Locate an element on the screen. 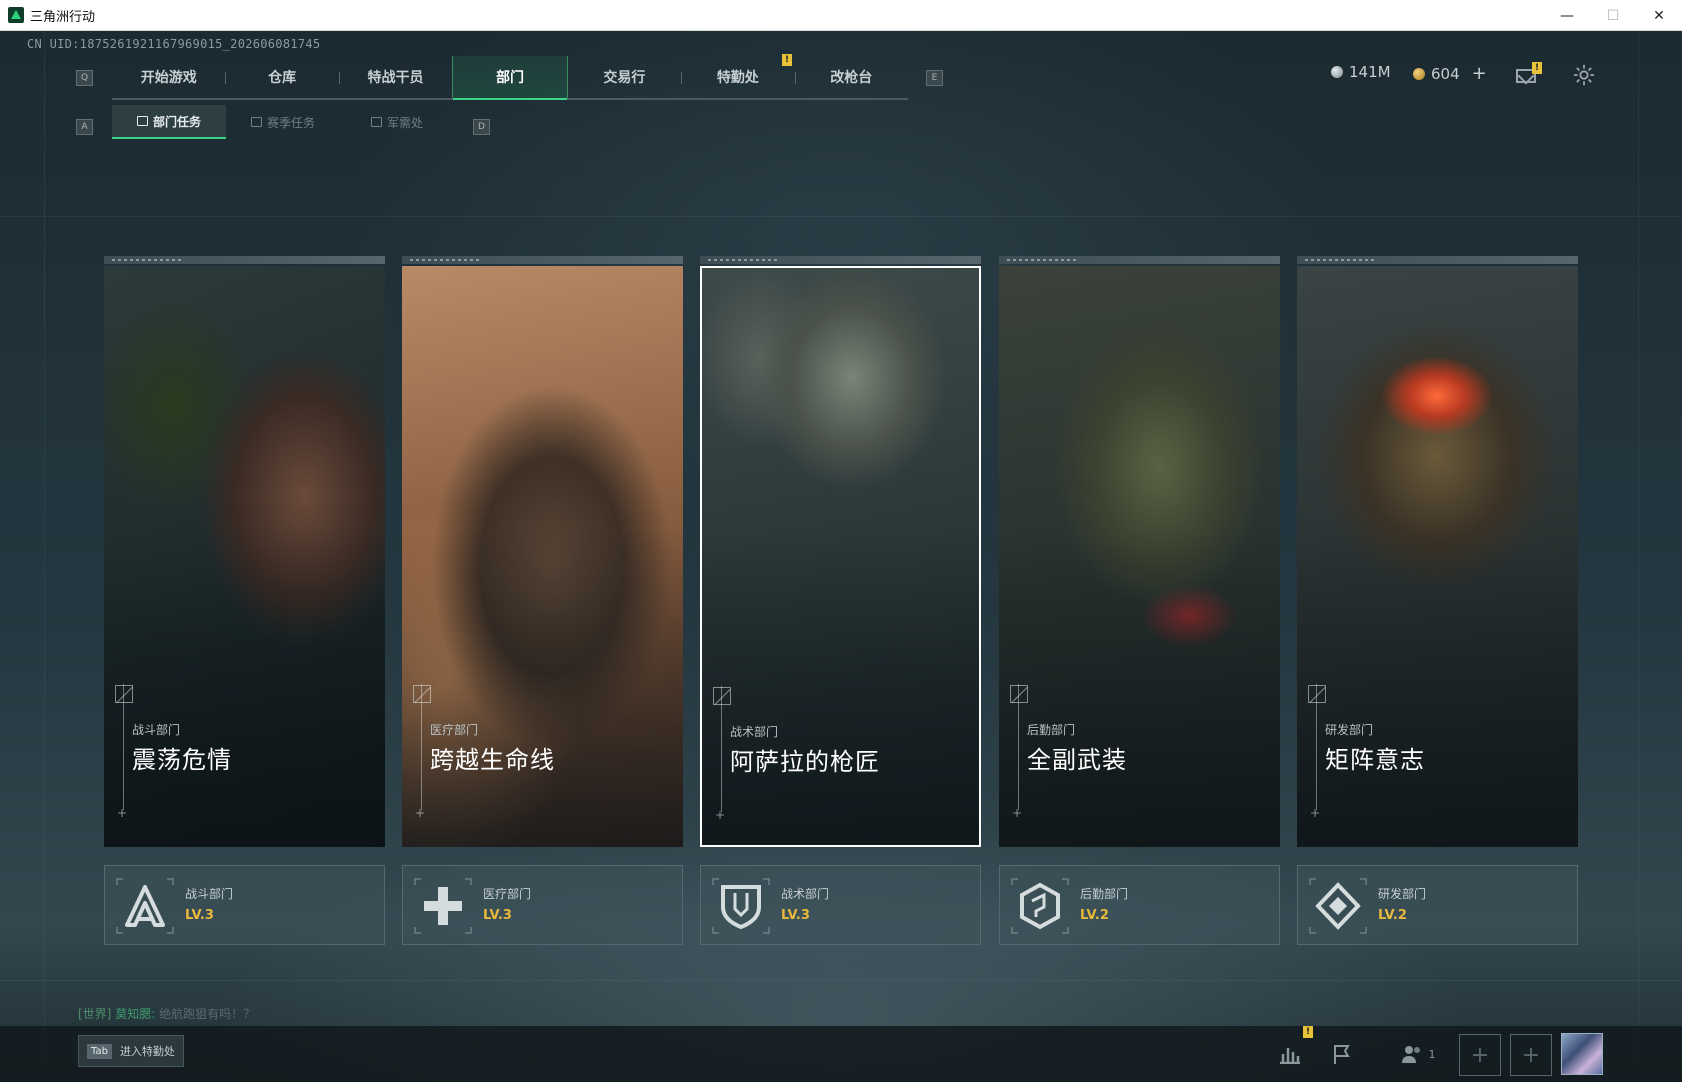 This screenshot has height=1082, width=1682. tab-trade: 交易行 is located at coordinates (624, 77).